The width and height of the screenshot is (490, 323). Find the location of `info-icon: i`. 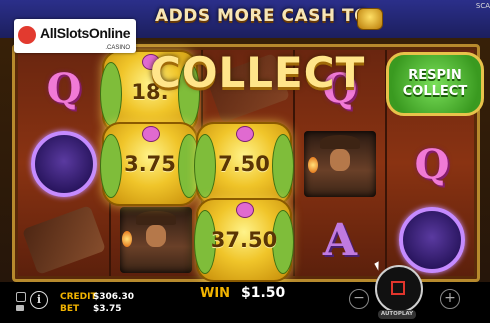

info-icon: i is located at coordinates (39, 300).